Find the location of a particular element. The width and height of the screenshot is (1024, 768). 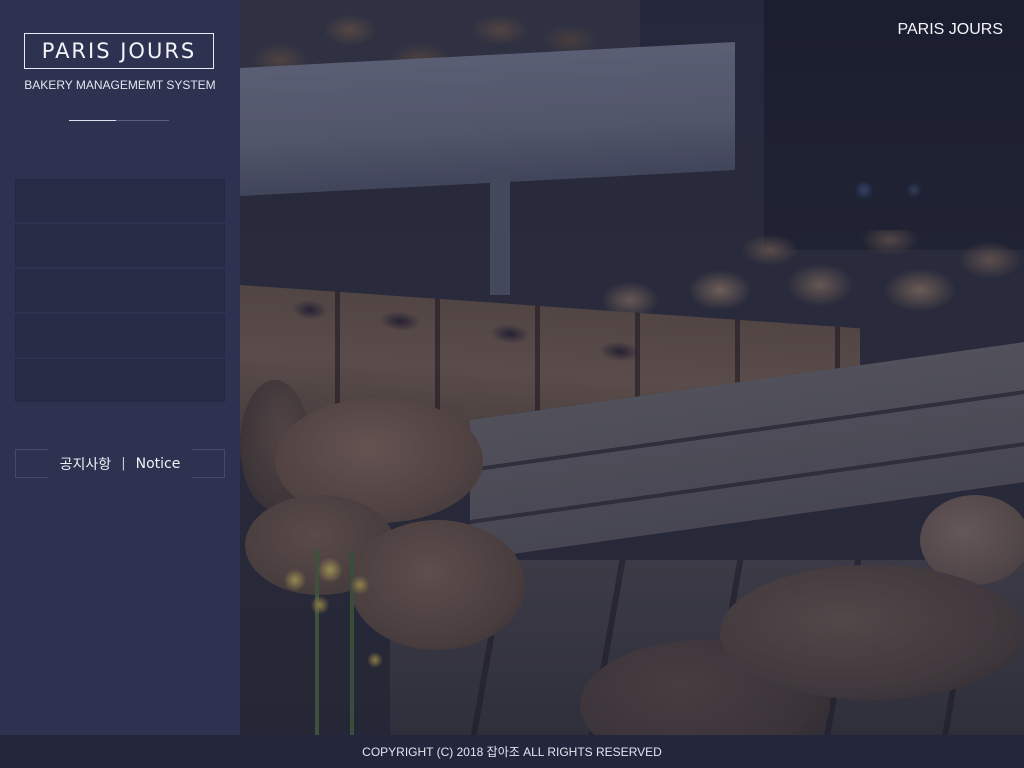

notice-button: 공지사항 | Notice is located at coordinates (120, 463).